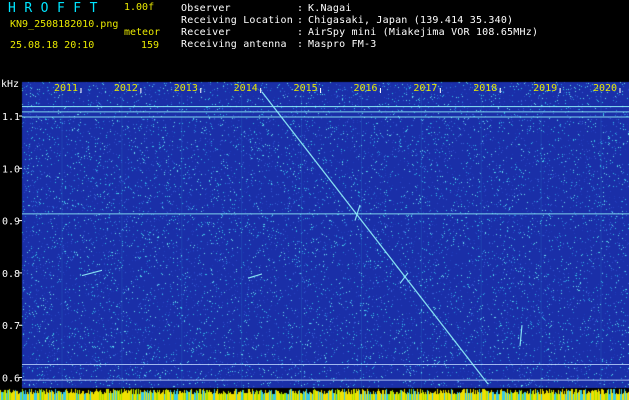 This screenshot has width=629, height=400. What do you see at coordinates (330, 8) in the screenshot?
I see `info-value-observer: K.Nagai` at bounding box center [330, 8].